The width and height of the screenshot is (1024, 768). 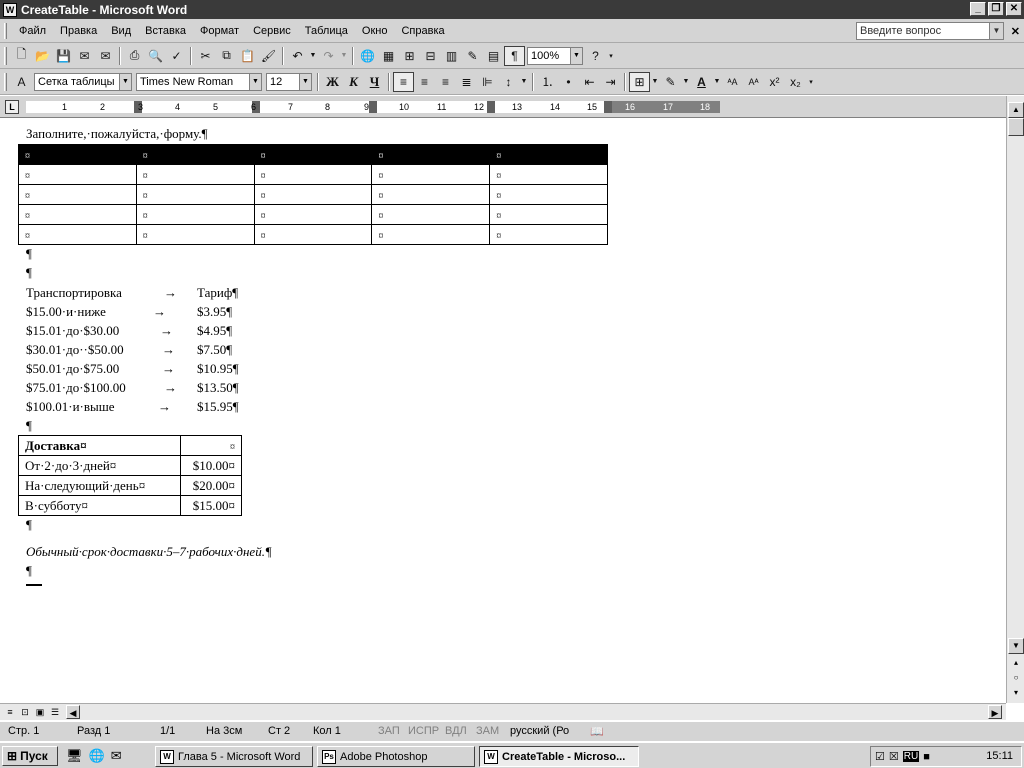 I want to click on tariff-range: $30.01·до··$50.00, so click(x=75, y=350).